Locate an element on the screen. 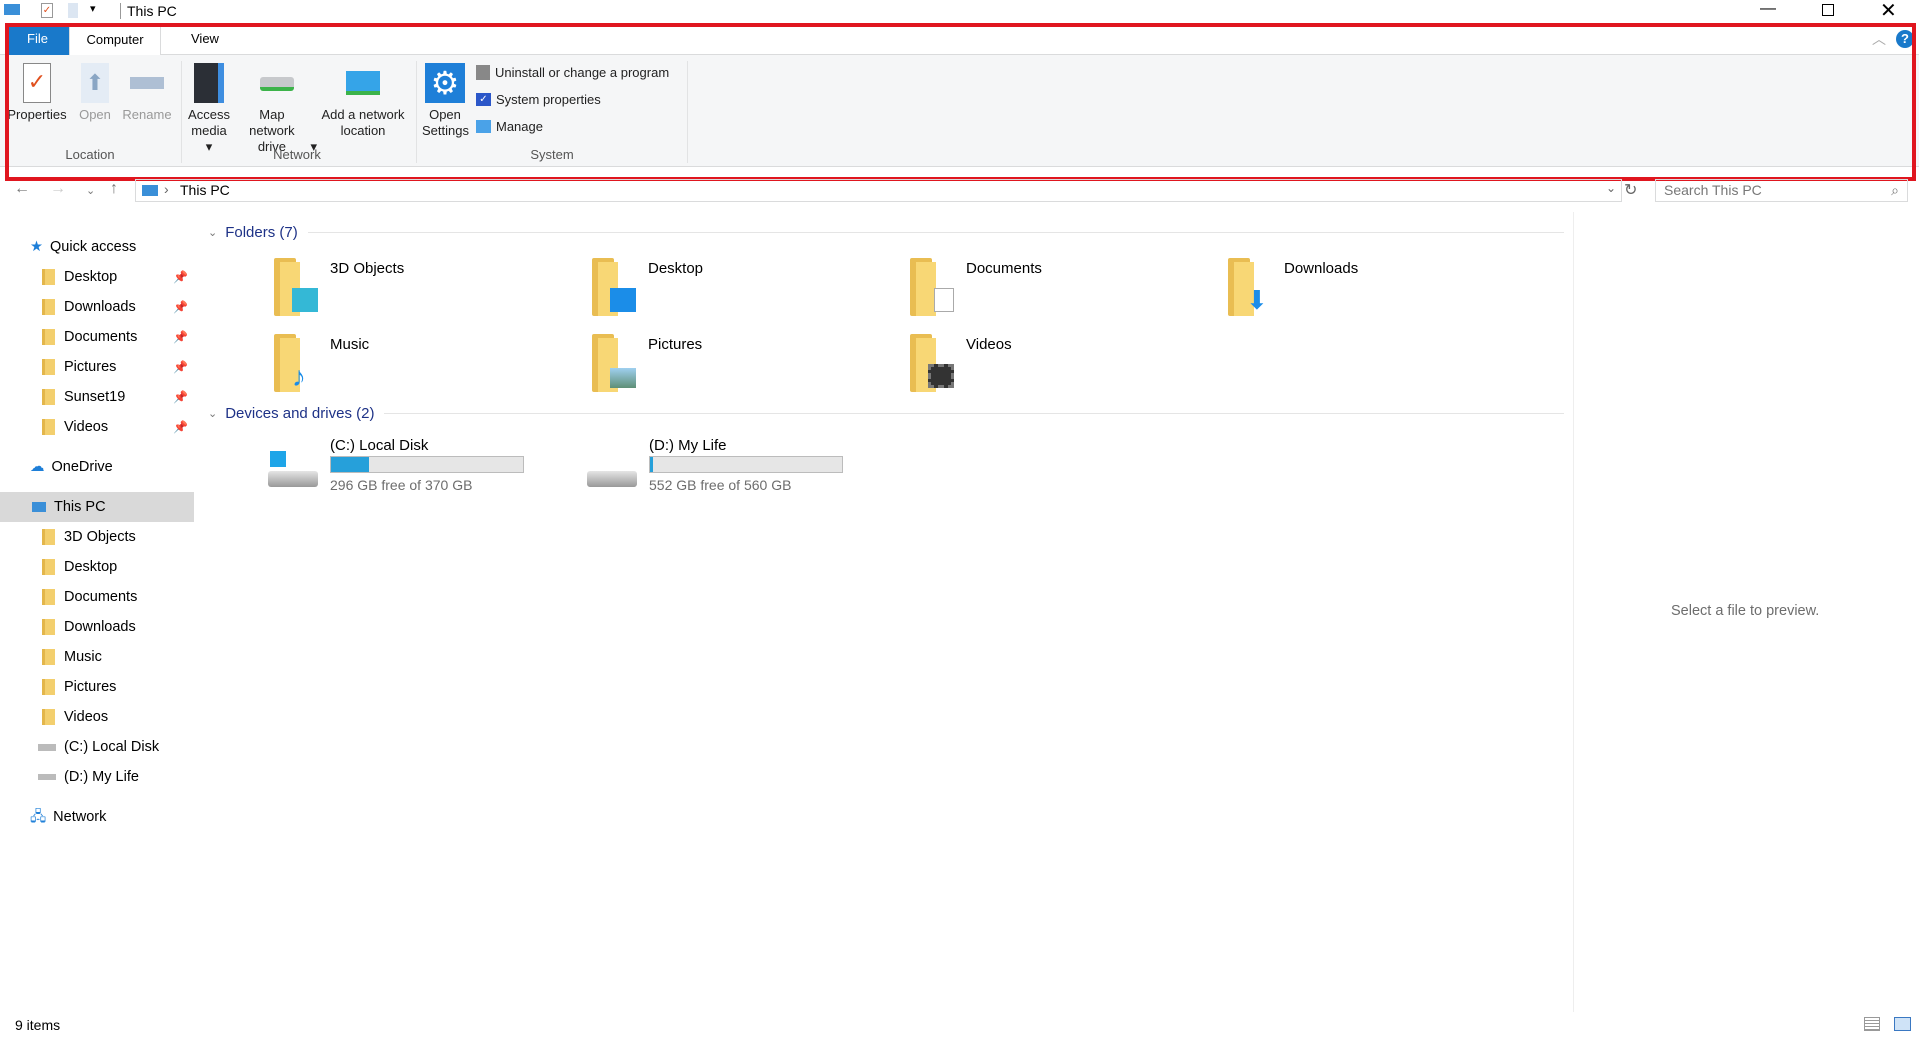  folder-pictures-icon is located at coordinates (614, 363).